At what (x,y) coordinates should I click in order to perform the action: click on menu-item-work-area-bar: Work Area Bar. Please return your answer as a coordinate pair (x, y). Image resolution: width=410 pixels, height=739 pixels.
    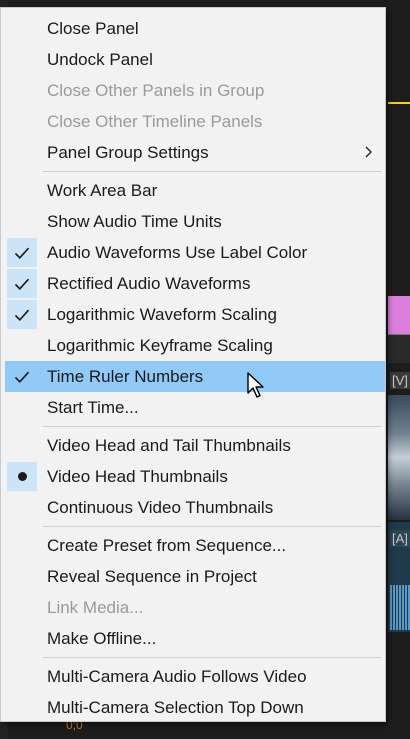
    Looking at the image, I should click on (195, 190).